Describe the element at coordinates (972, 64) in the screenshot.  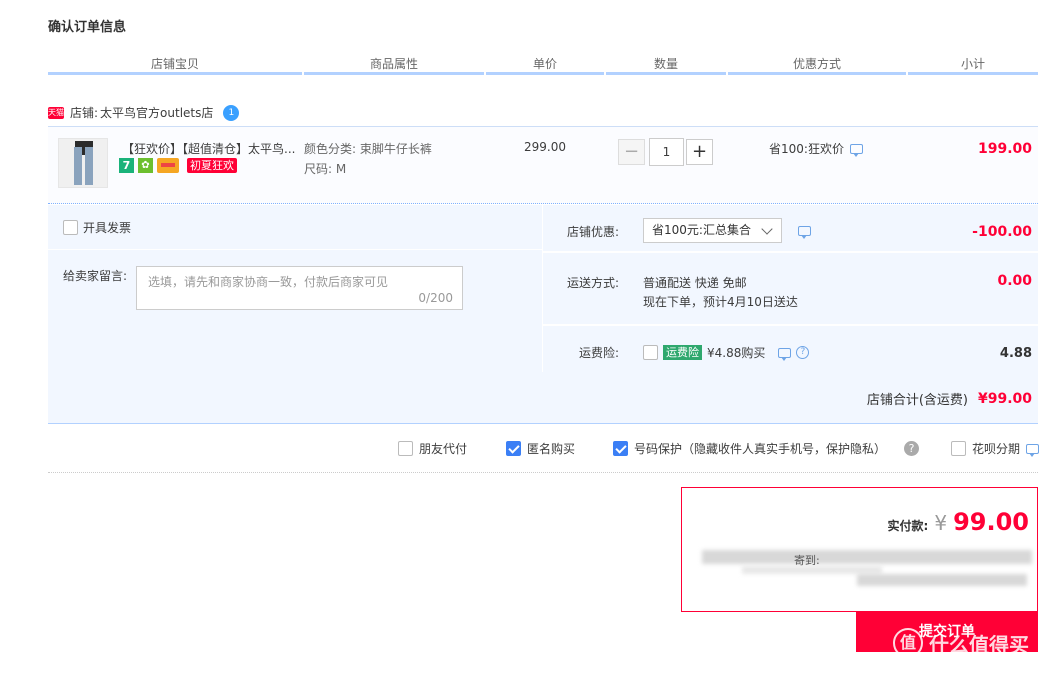
I see `col-header-subtotal: 小计` at that location.